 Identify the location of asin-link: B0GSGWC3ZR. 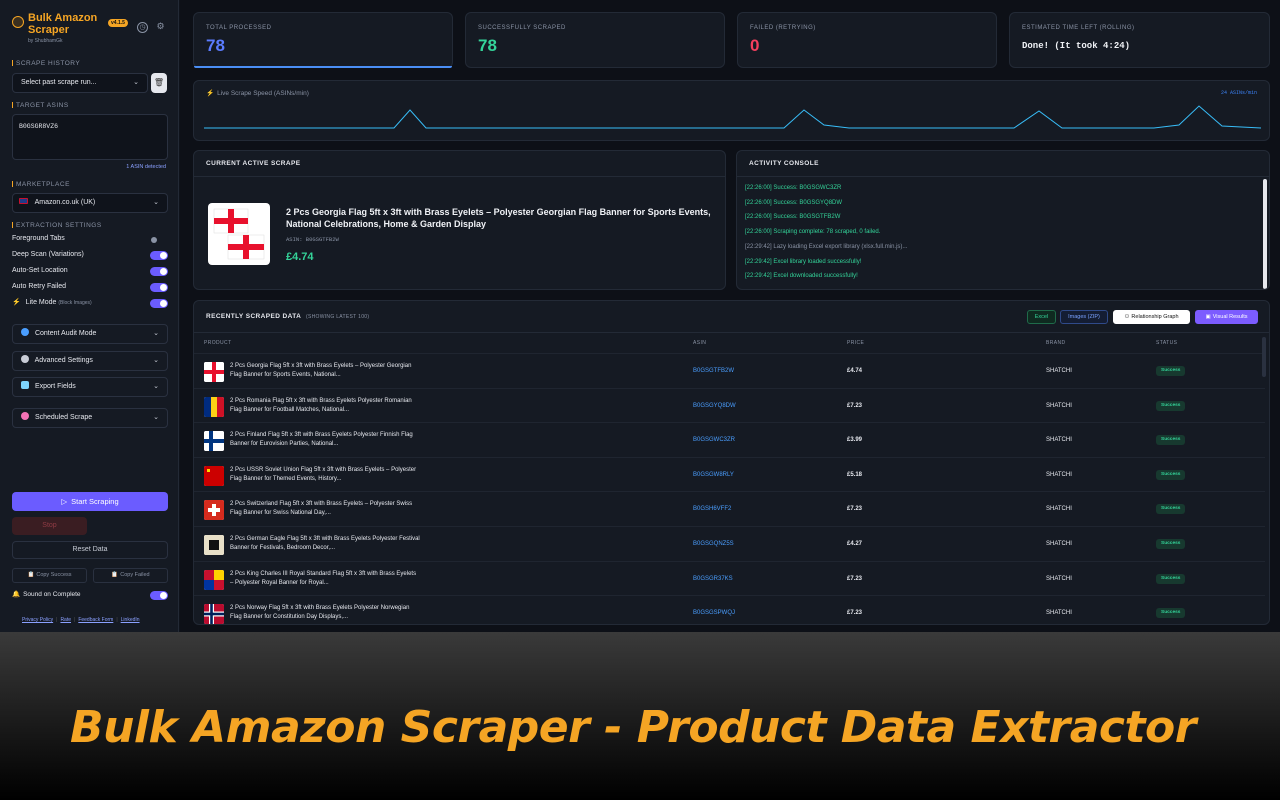
(714, 440).